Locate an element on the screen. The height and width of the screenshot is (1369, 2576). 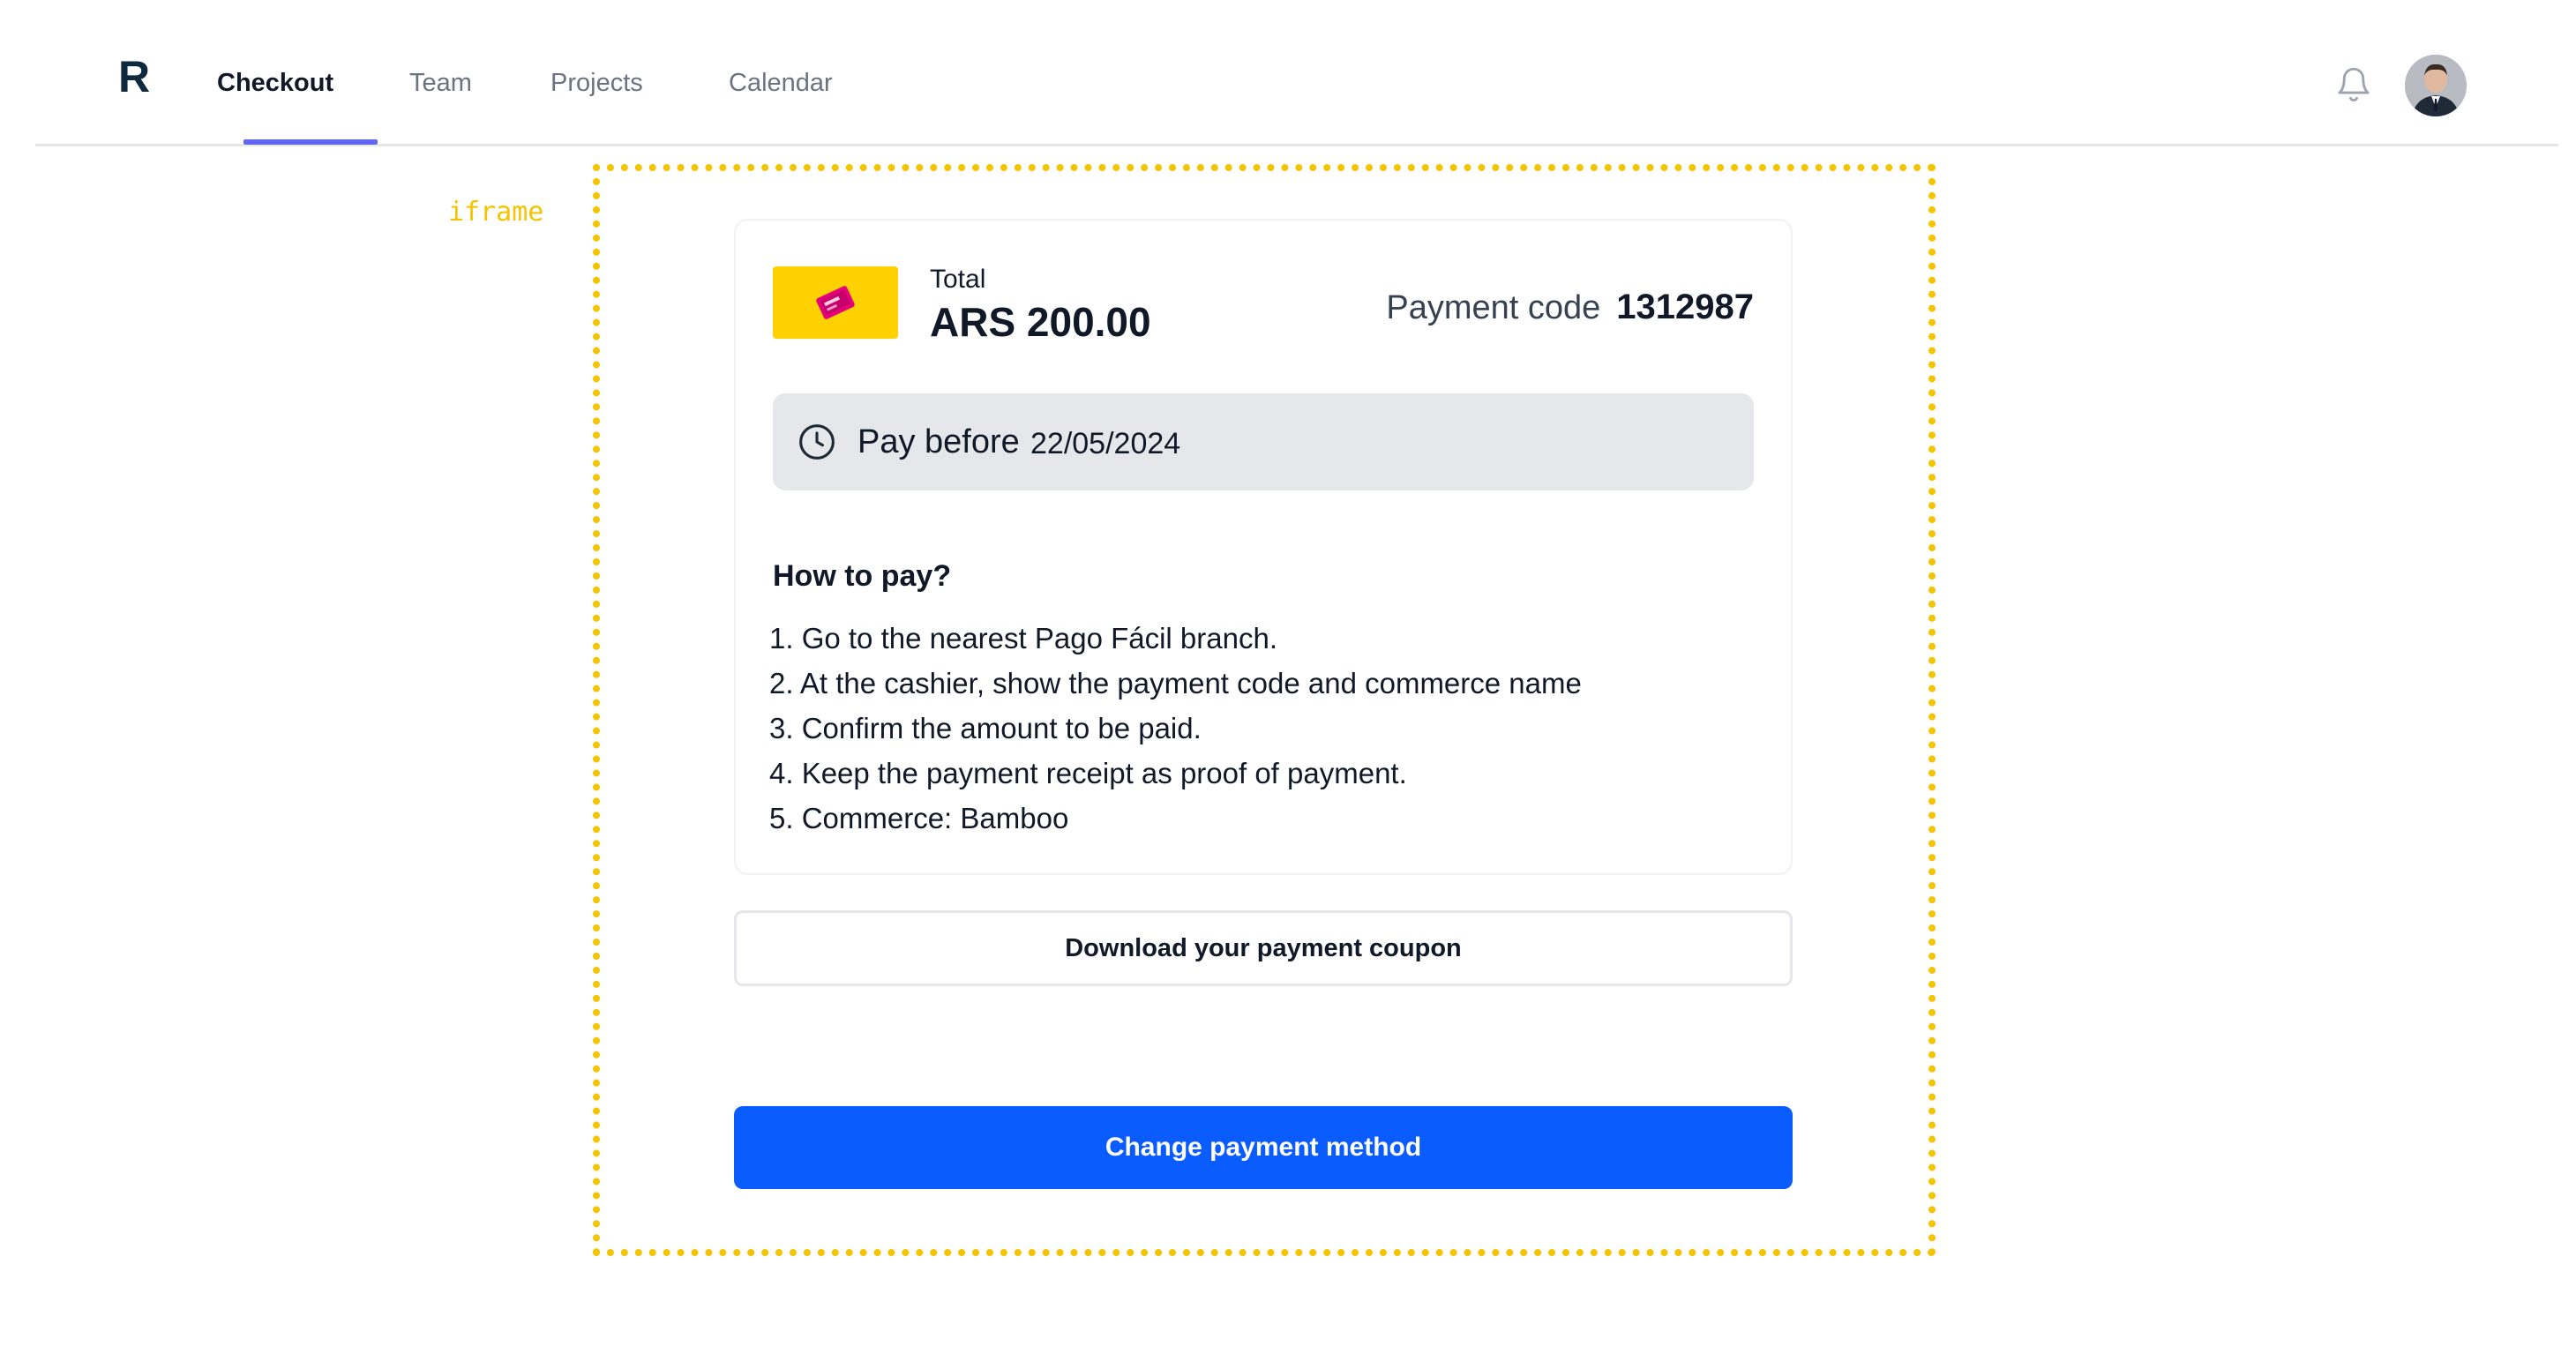
pay-before-date: 22/05/2024 is located at coordinates (1105, 443).